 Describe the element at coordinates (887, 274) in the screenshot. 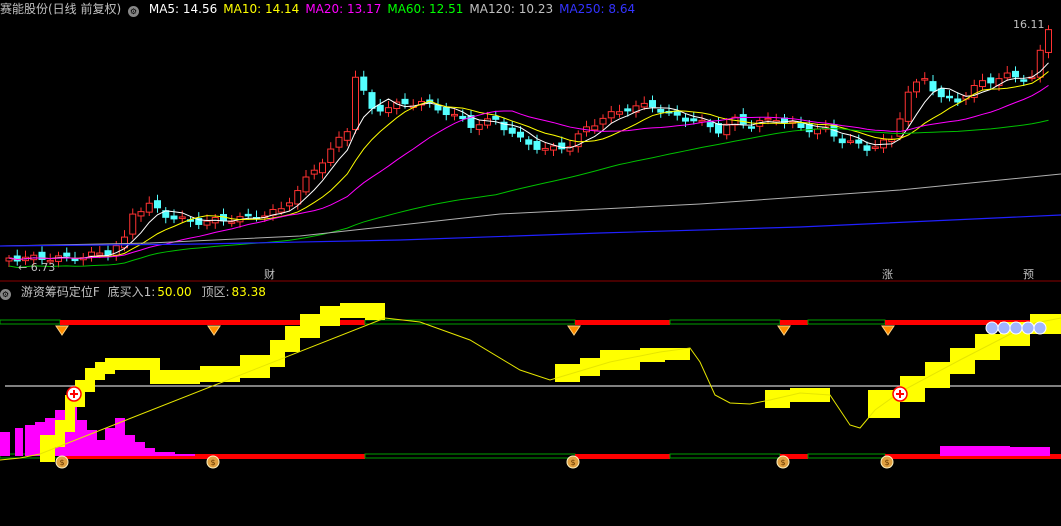

I see `event-tag-limit-up: 涨` at that location.